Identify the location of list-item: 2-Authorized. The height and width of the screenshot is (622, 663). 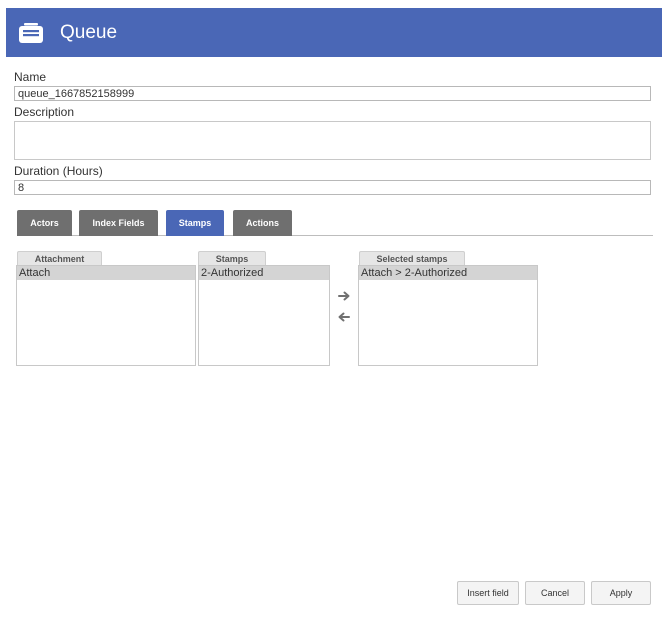
(264, 273).